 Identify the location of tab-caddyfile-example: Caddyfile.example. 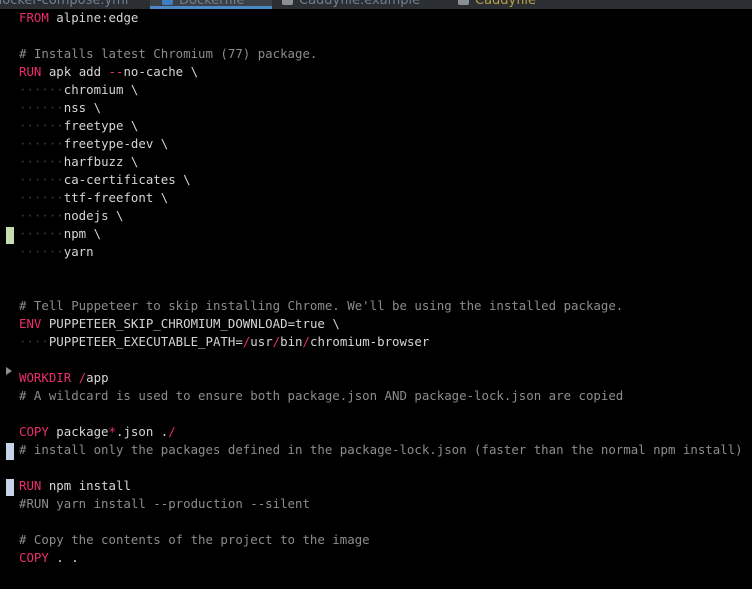
(351, 4).